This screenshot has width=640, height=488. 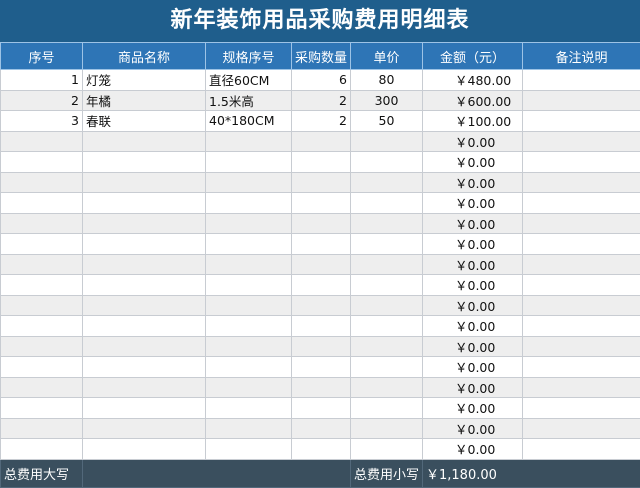 I want to click on cell-no: 1, so click(x=42, y=80).